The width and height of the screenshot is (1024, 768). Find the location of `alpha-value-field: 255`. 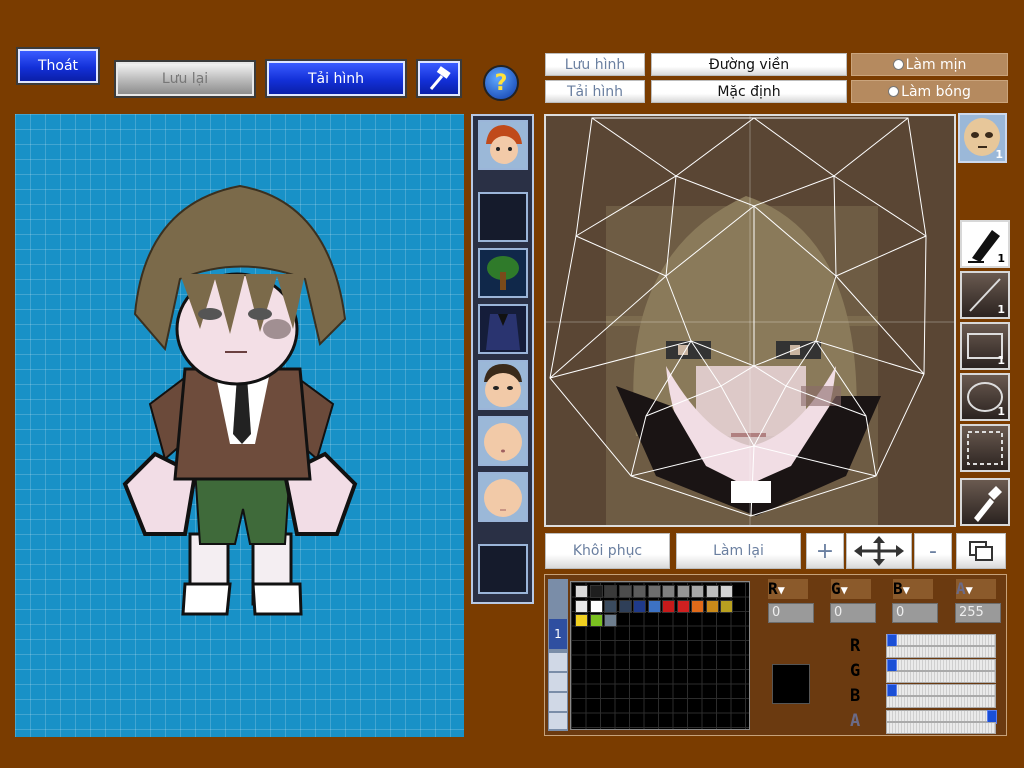

alpha-value-field: 255 is located at coordinates (978, 613).